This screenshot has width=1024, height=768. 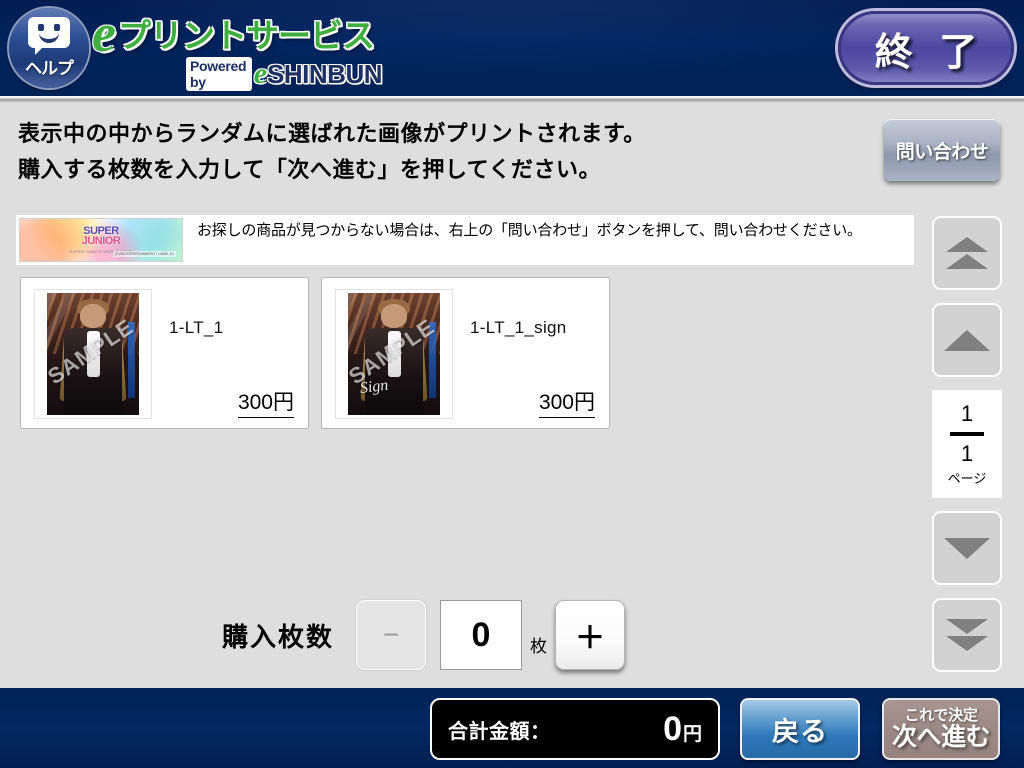 I want to click on exit-button-label: 終 了, so click(x=930, y=52).